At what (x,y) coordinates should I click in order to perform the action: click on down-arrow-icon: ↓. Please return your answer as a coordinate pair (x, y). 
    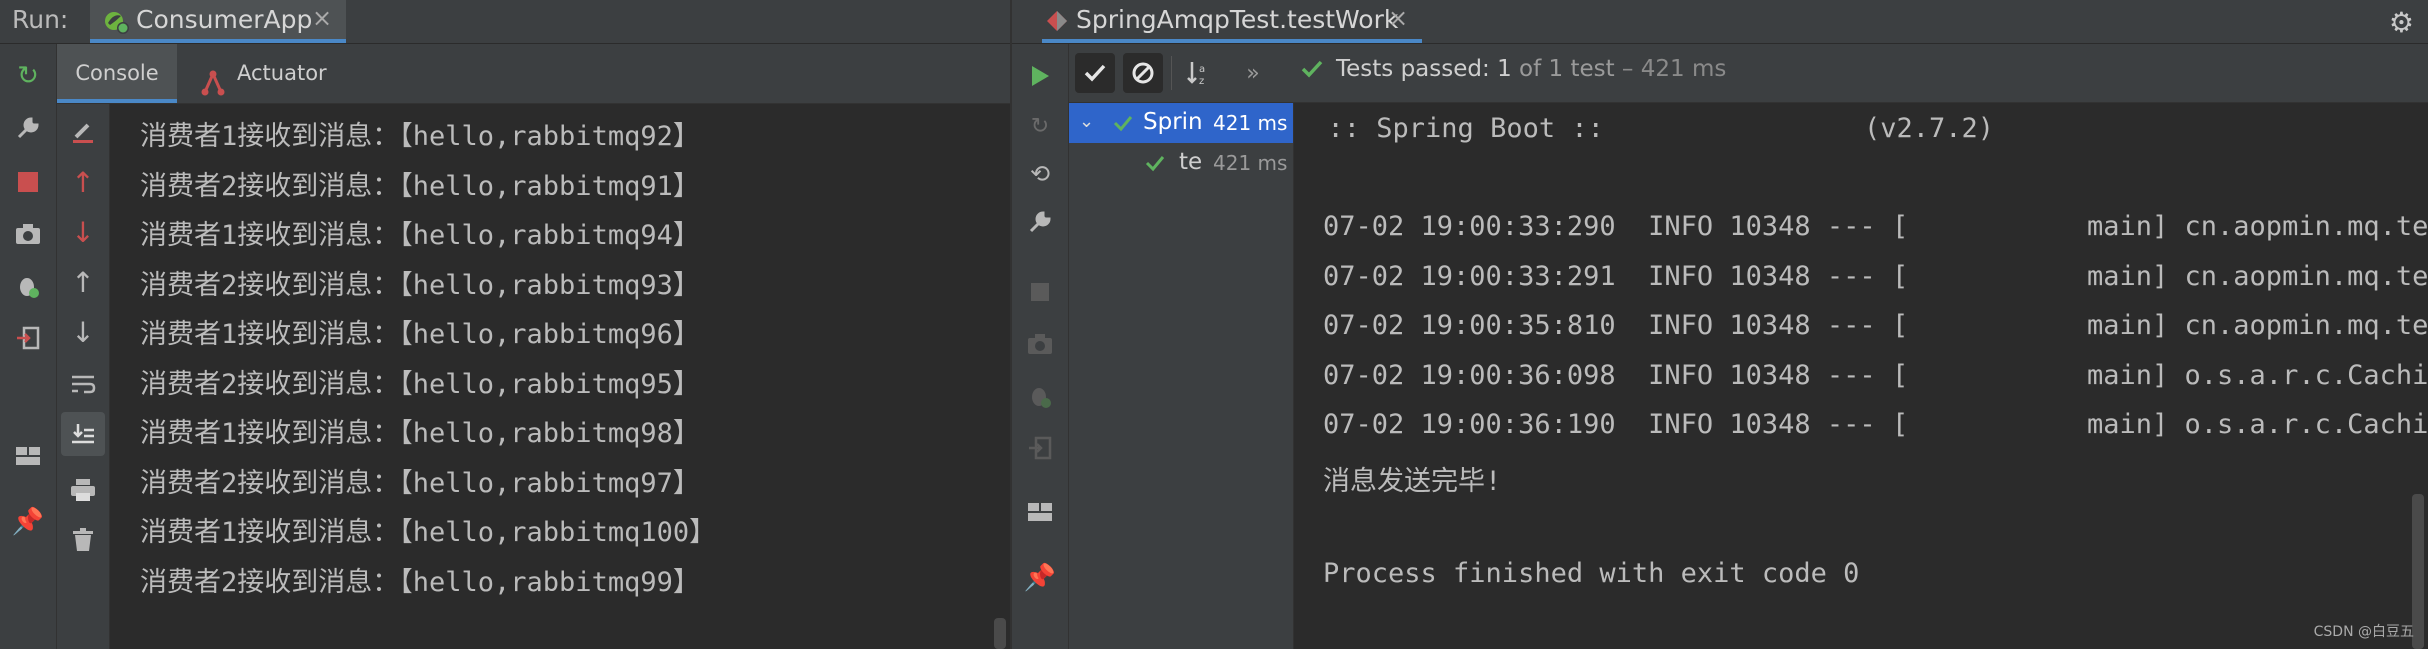
    Looking at the image, I should click on (83, 332).